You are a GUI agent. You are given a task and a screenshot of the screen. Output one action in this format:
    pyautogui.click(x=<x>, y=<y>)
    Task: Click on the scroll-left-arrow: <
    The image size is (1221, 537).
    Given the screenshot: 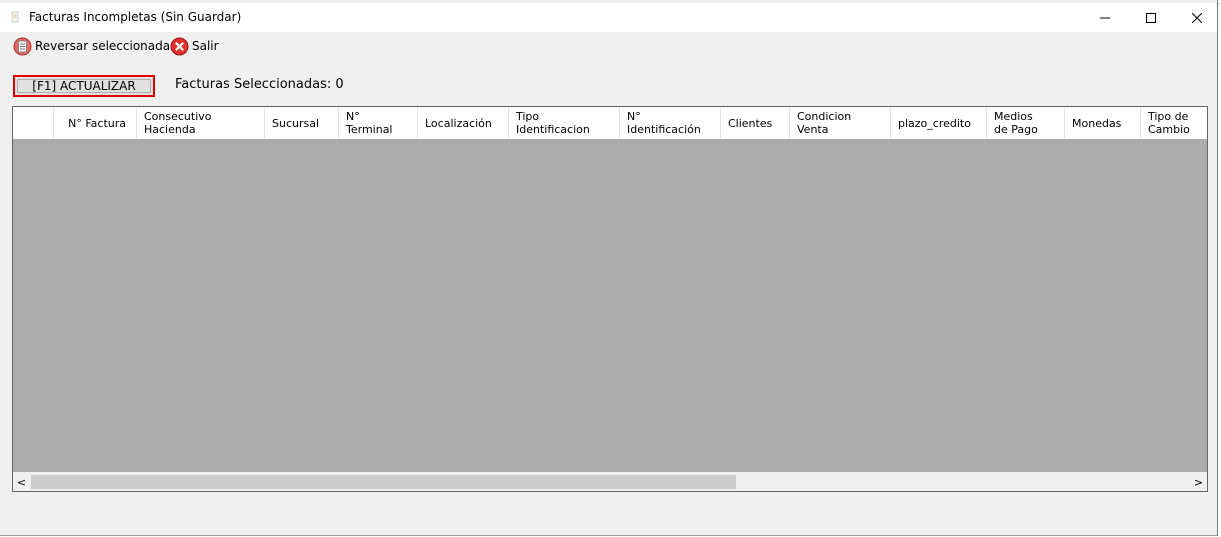 What is the action you would take?
    pyautogui.click(x=21, y=482)
    